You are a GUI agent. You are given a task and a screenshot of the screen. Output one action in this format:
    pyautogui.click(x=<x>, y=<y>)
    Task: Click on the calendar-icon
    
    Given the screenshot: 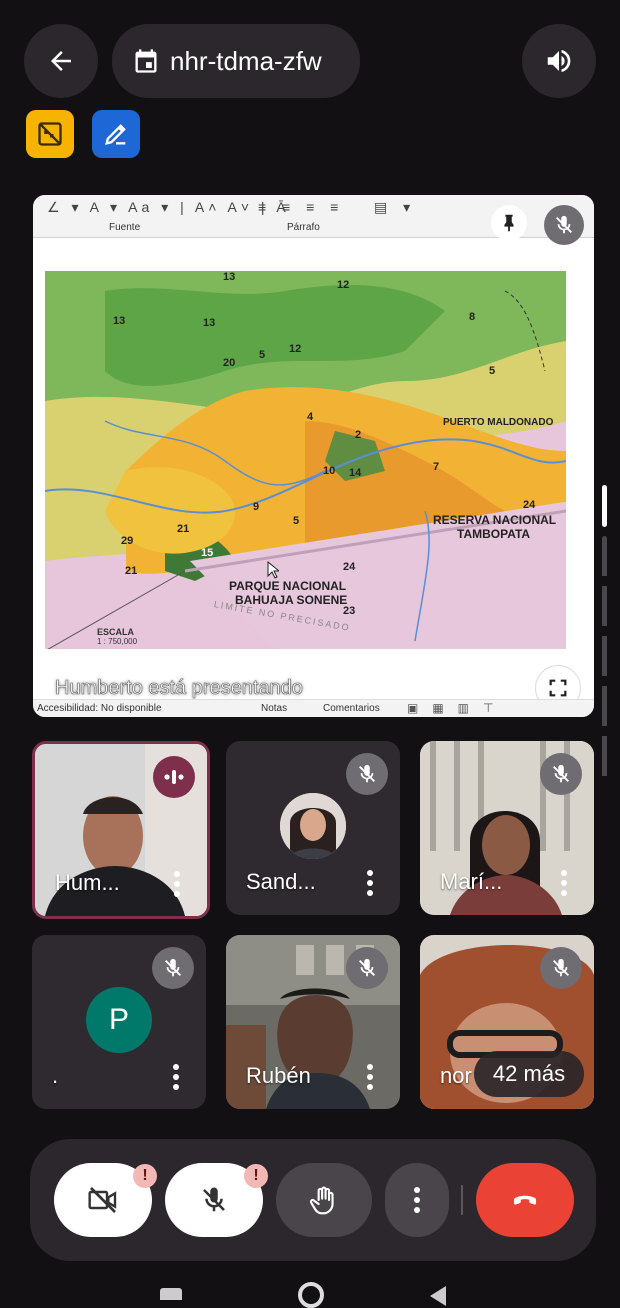 What is the action you would take?
    pyautogui.click(x=146, y=61)
    